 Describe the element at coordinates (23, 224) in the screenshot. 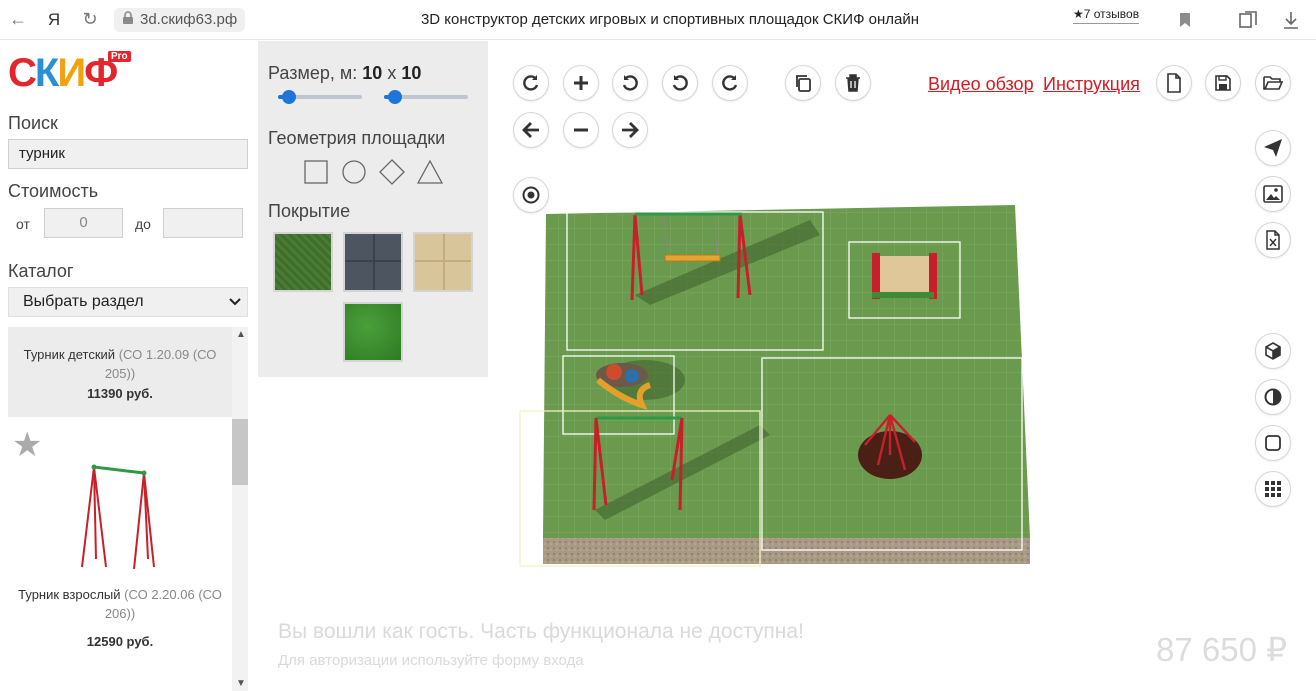

I see `from-label: от` at that location.